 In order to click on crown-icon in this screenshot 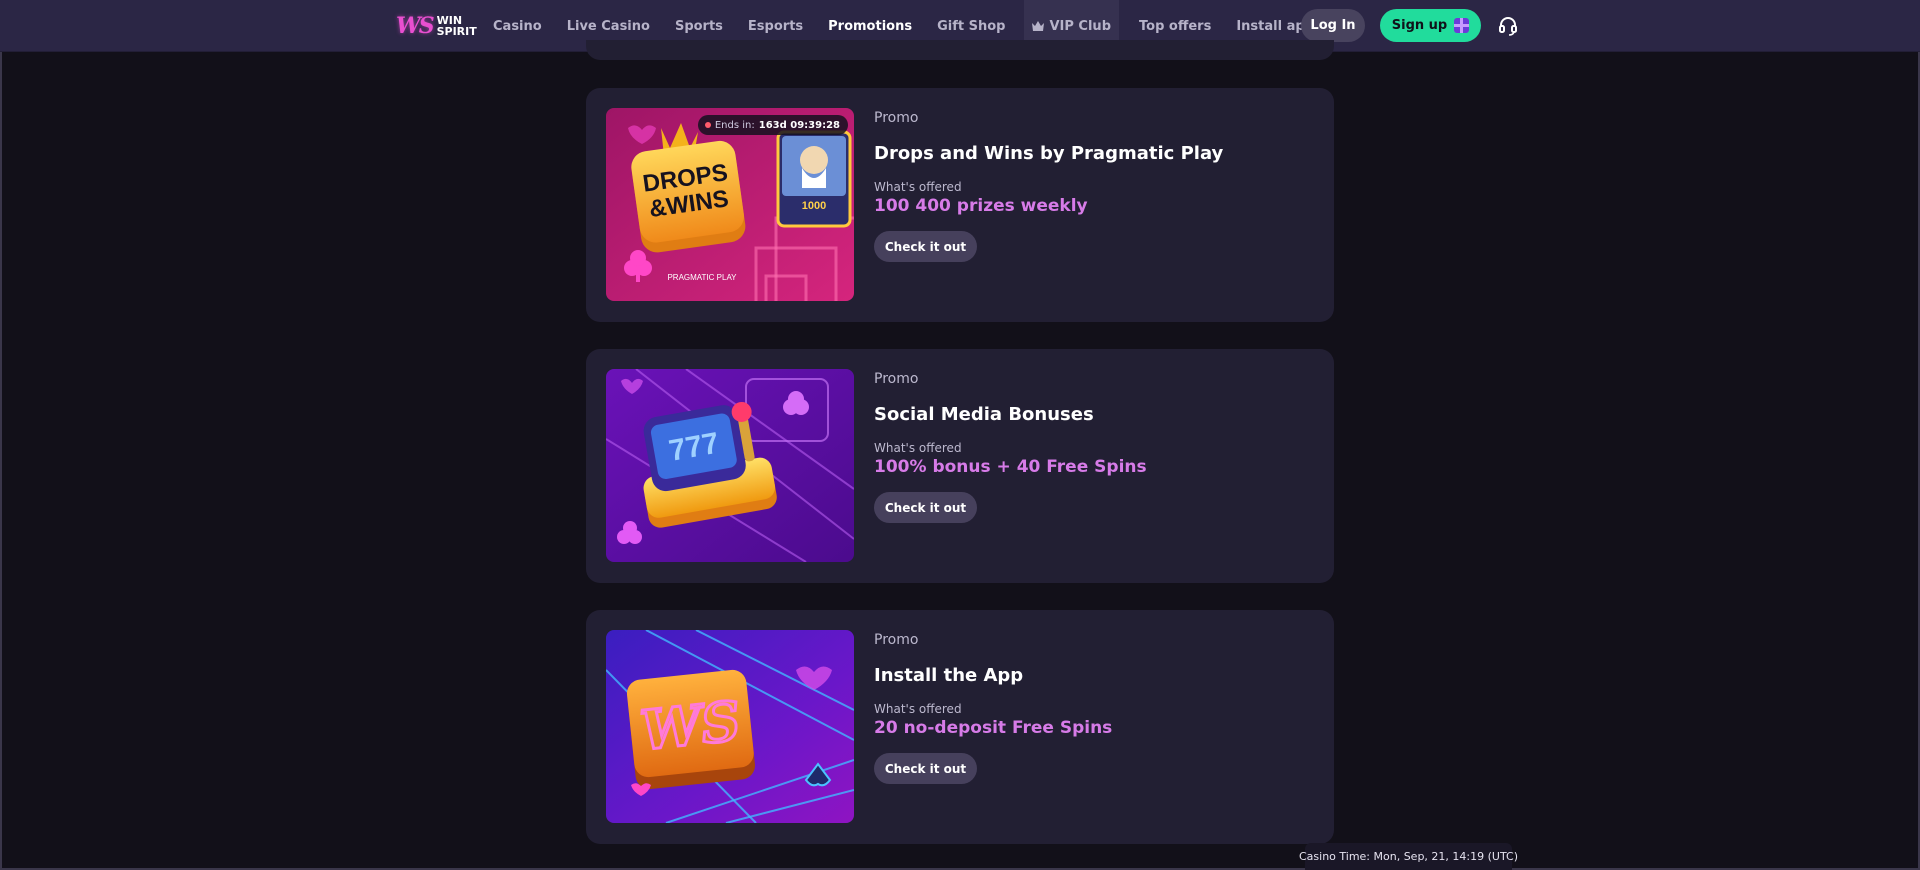, I will do `click(1038, 26)`.